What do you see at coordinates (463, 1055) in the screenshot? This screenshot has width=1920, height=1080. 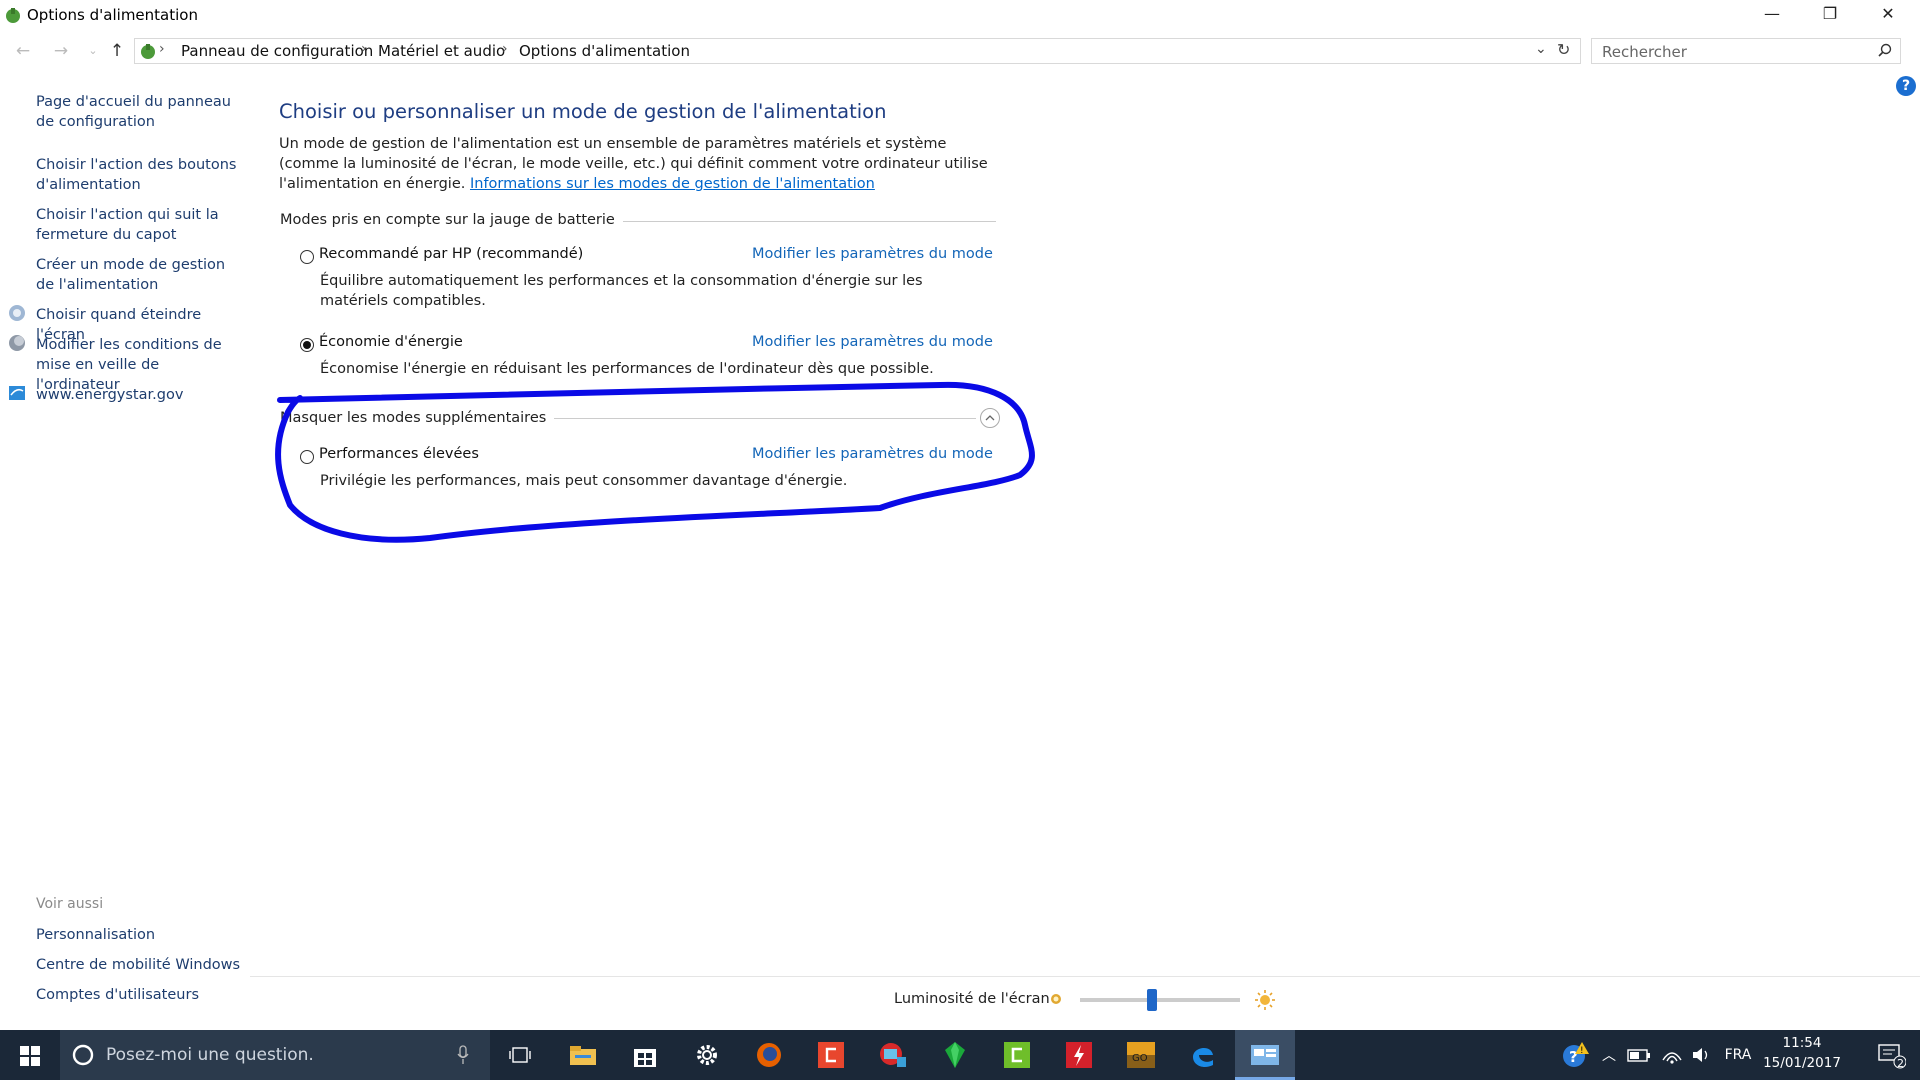 I see `microphone-icon` at bounding box center [463, 1055].